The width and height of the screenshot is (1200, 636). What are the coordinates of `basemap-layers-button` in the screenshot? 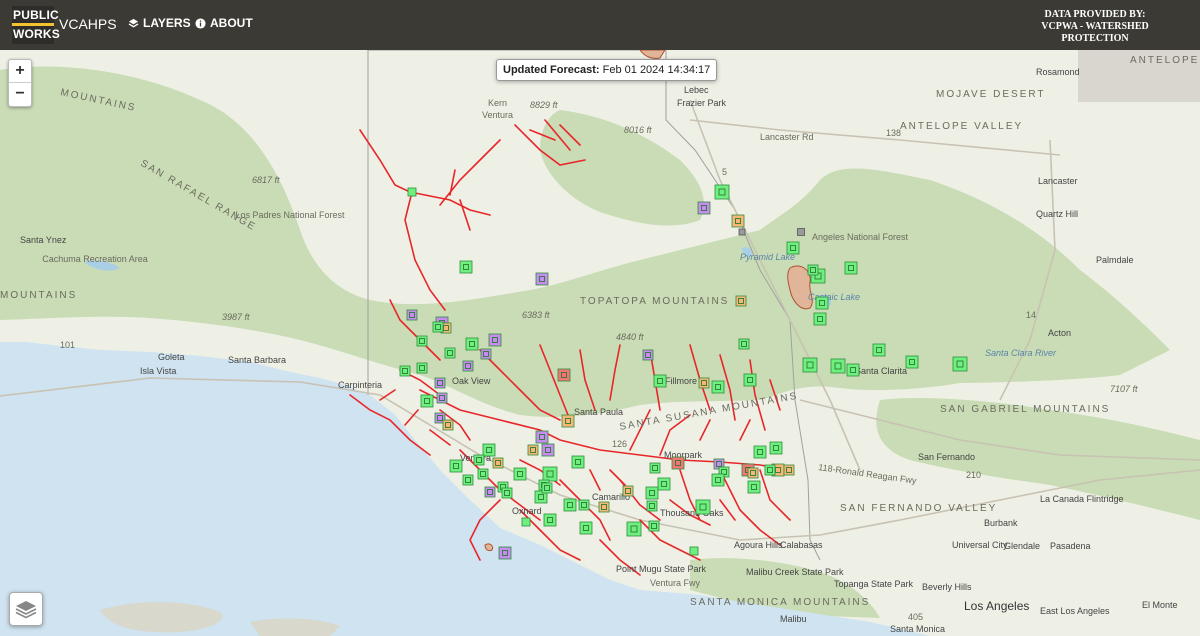 It's located at (26, 609).